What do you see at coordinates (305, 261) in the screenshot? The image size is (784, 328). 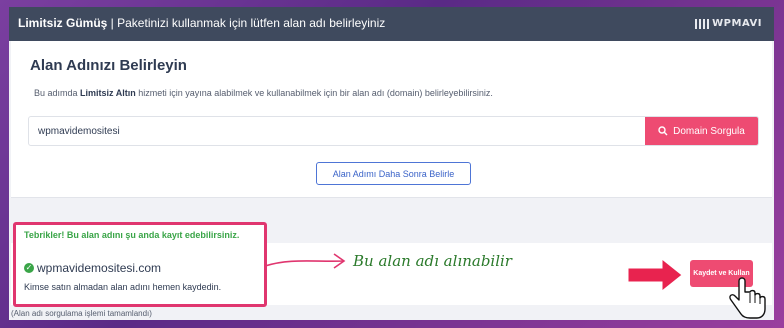 I see `annotation-arrow-icon` at bounding box center [305, 261].